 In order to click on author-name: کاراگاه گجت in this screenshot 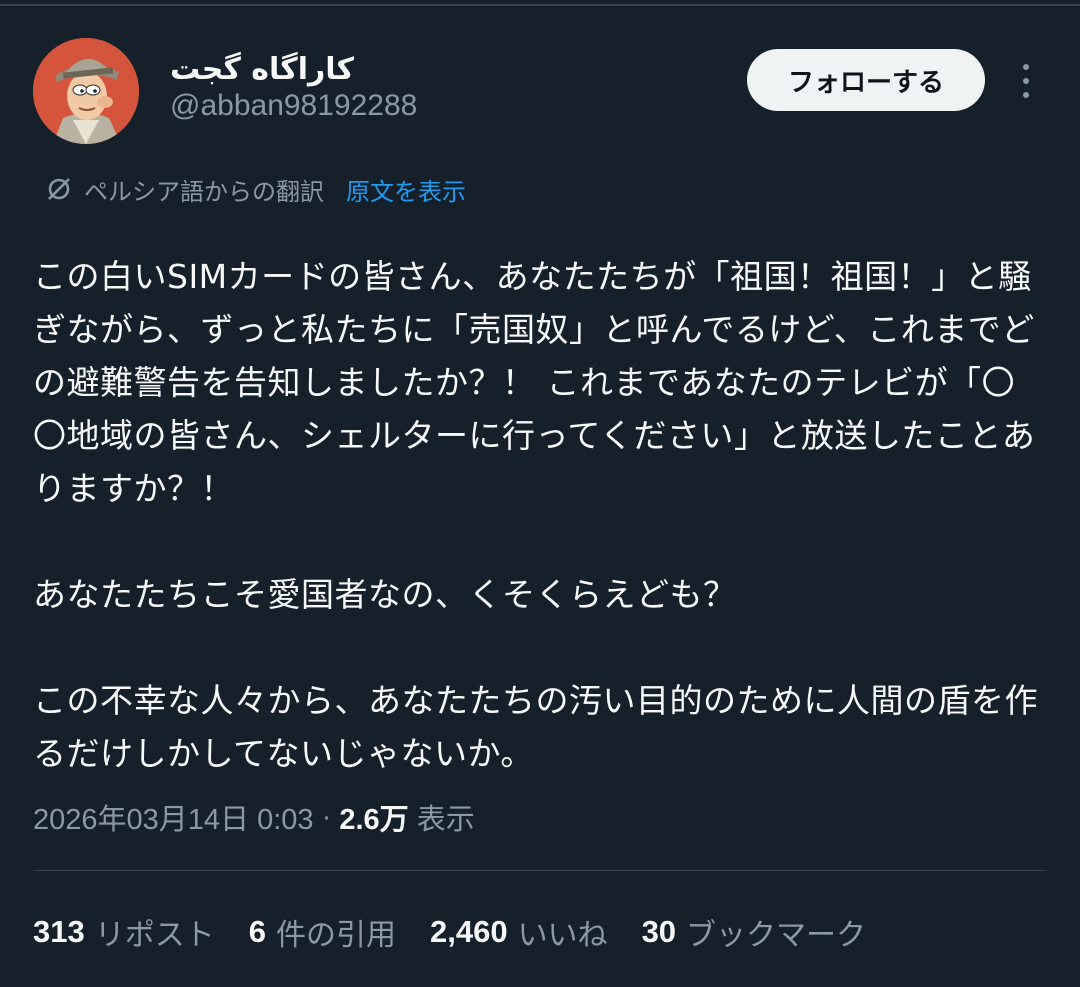, I will do `click(262, 69)`.